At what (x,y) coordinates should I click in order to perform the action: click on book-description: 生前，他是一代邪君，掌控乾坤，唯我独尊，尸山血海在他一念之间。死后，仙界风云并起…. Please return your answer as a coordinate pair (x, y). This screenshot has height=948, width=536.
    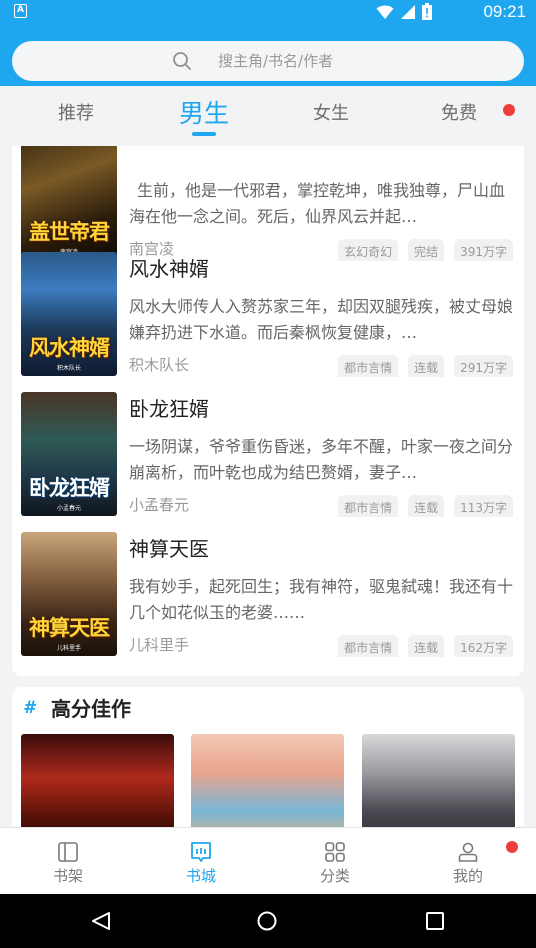
    Looking at the image, I should click on (317, 203).